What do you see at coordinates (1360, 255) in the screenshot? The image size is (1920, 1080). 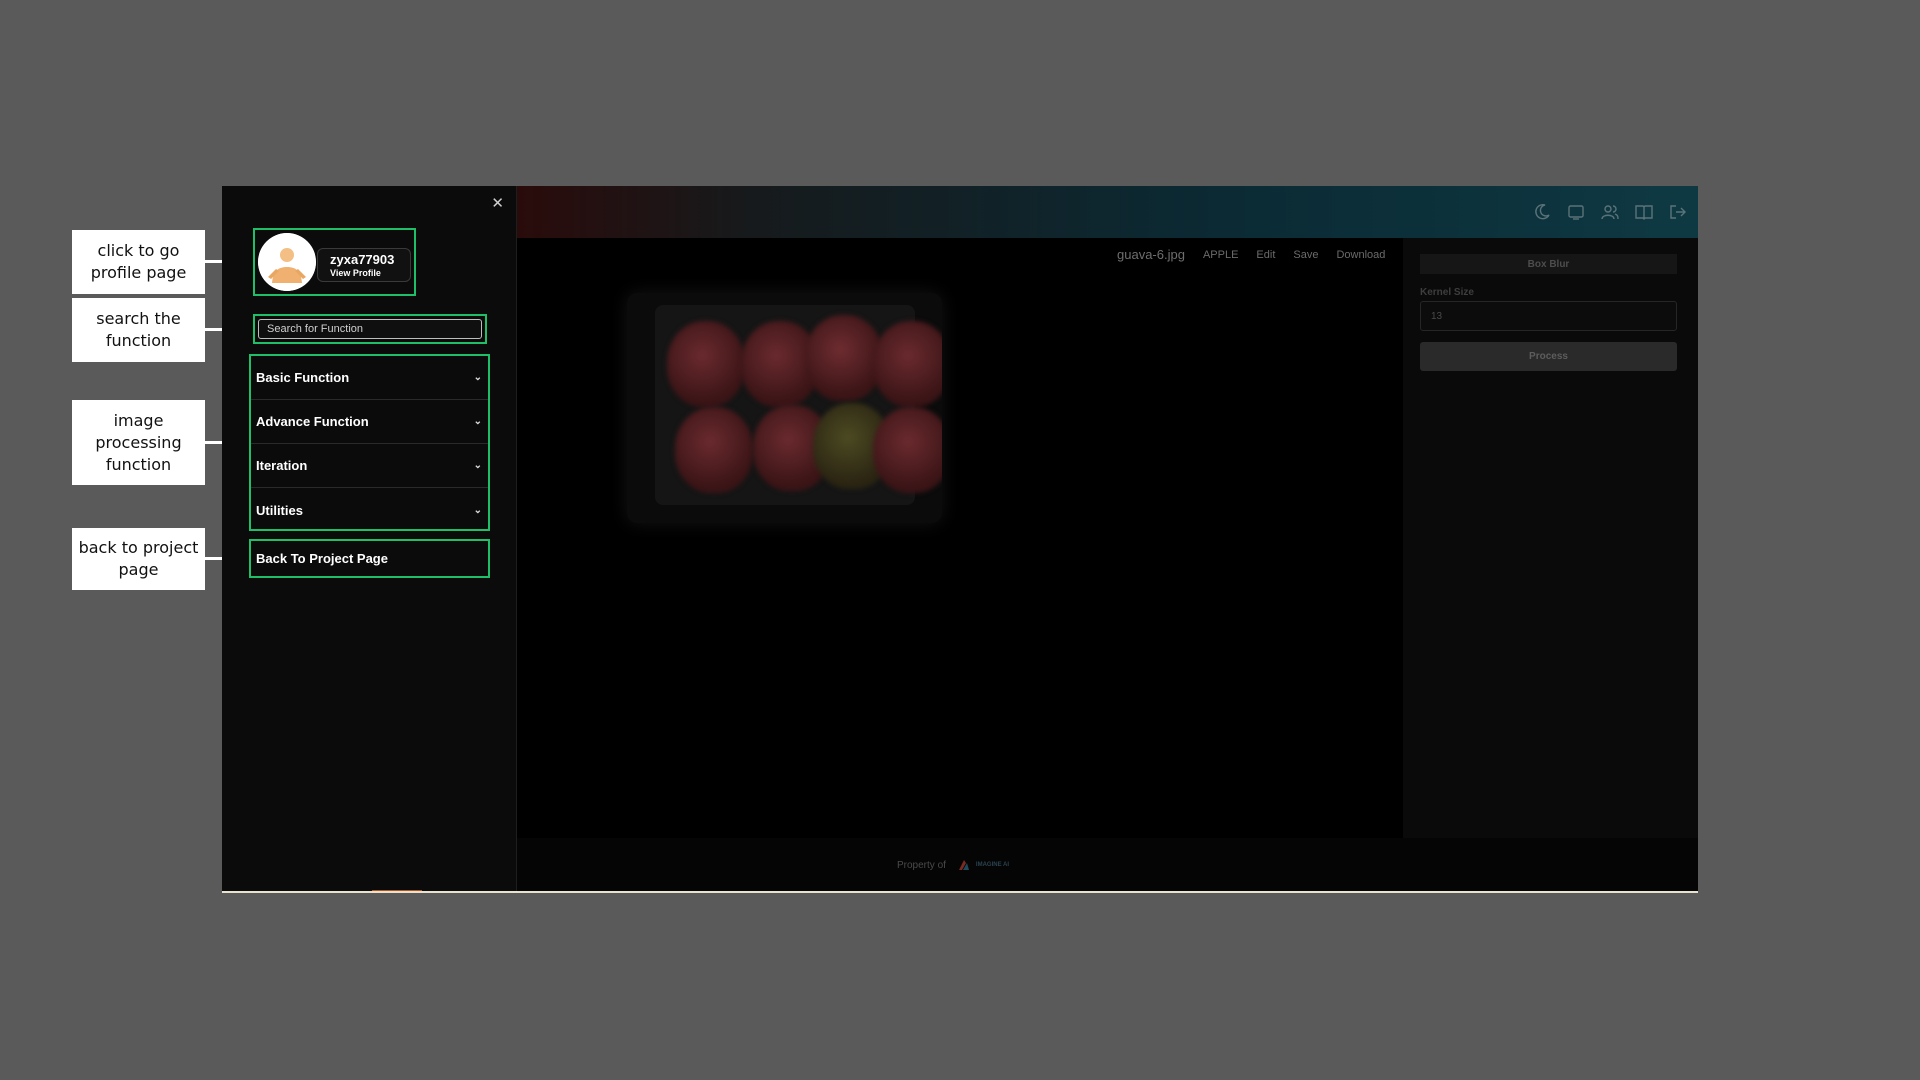 I see `download-button: Download` at bounding box center [1360, 255].